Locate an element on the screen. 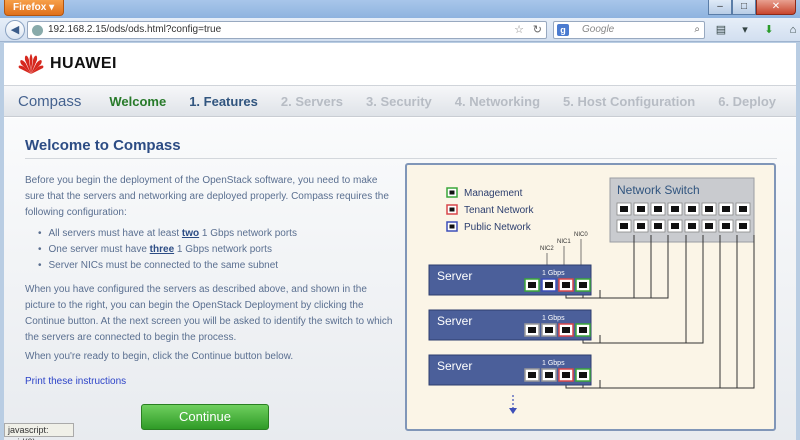  window-controls: – □ ✕ is located at coordinates (752, 8).